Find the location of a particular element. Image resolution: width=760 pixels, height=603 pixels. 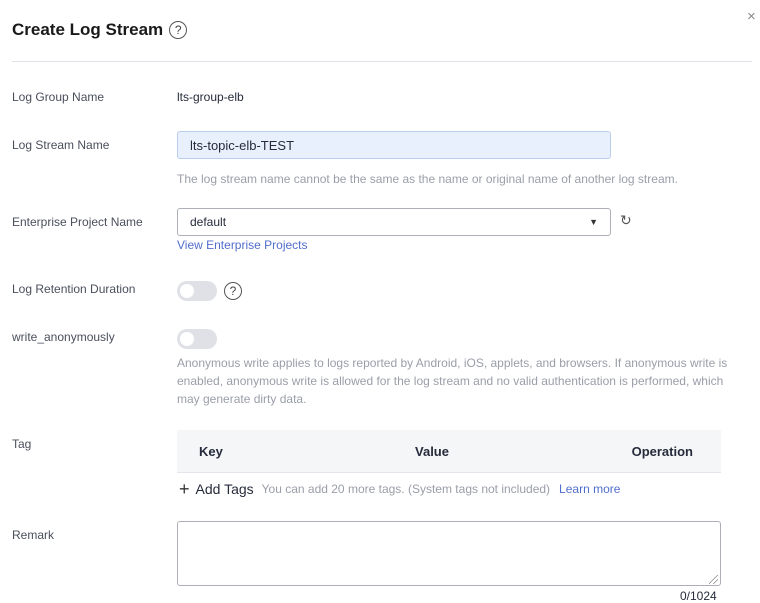

header-divider is located at coordinates (382, 61).